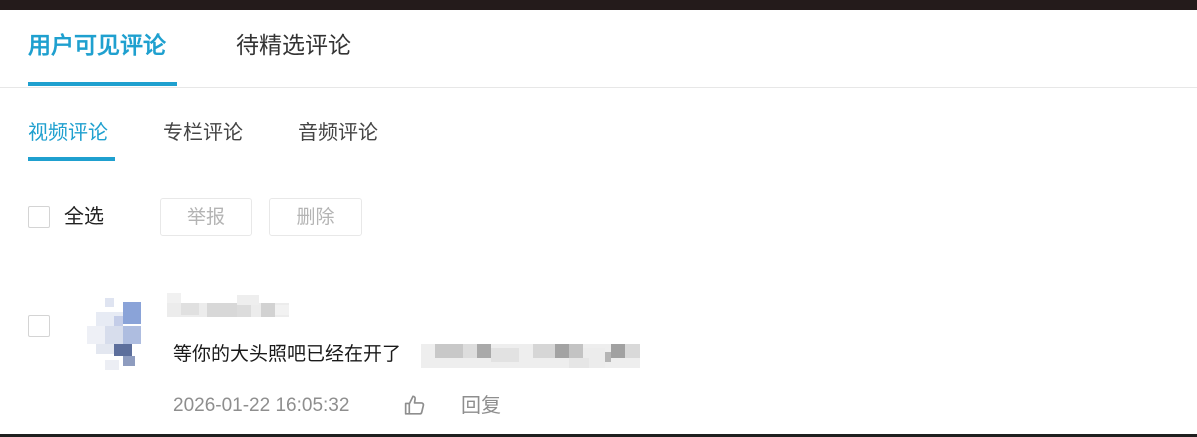 This screenshot has width=1197, height=437. What do you see at coordinates (97, 45) in the screenshot?
I see `tab-user-visible-comments: 用户可见评论` at bounding box center [97, 45].